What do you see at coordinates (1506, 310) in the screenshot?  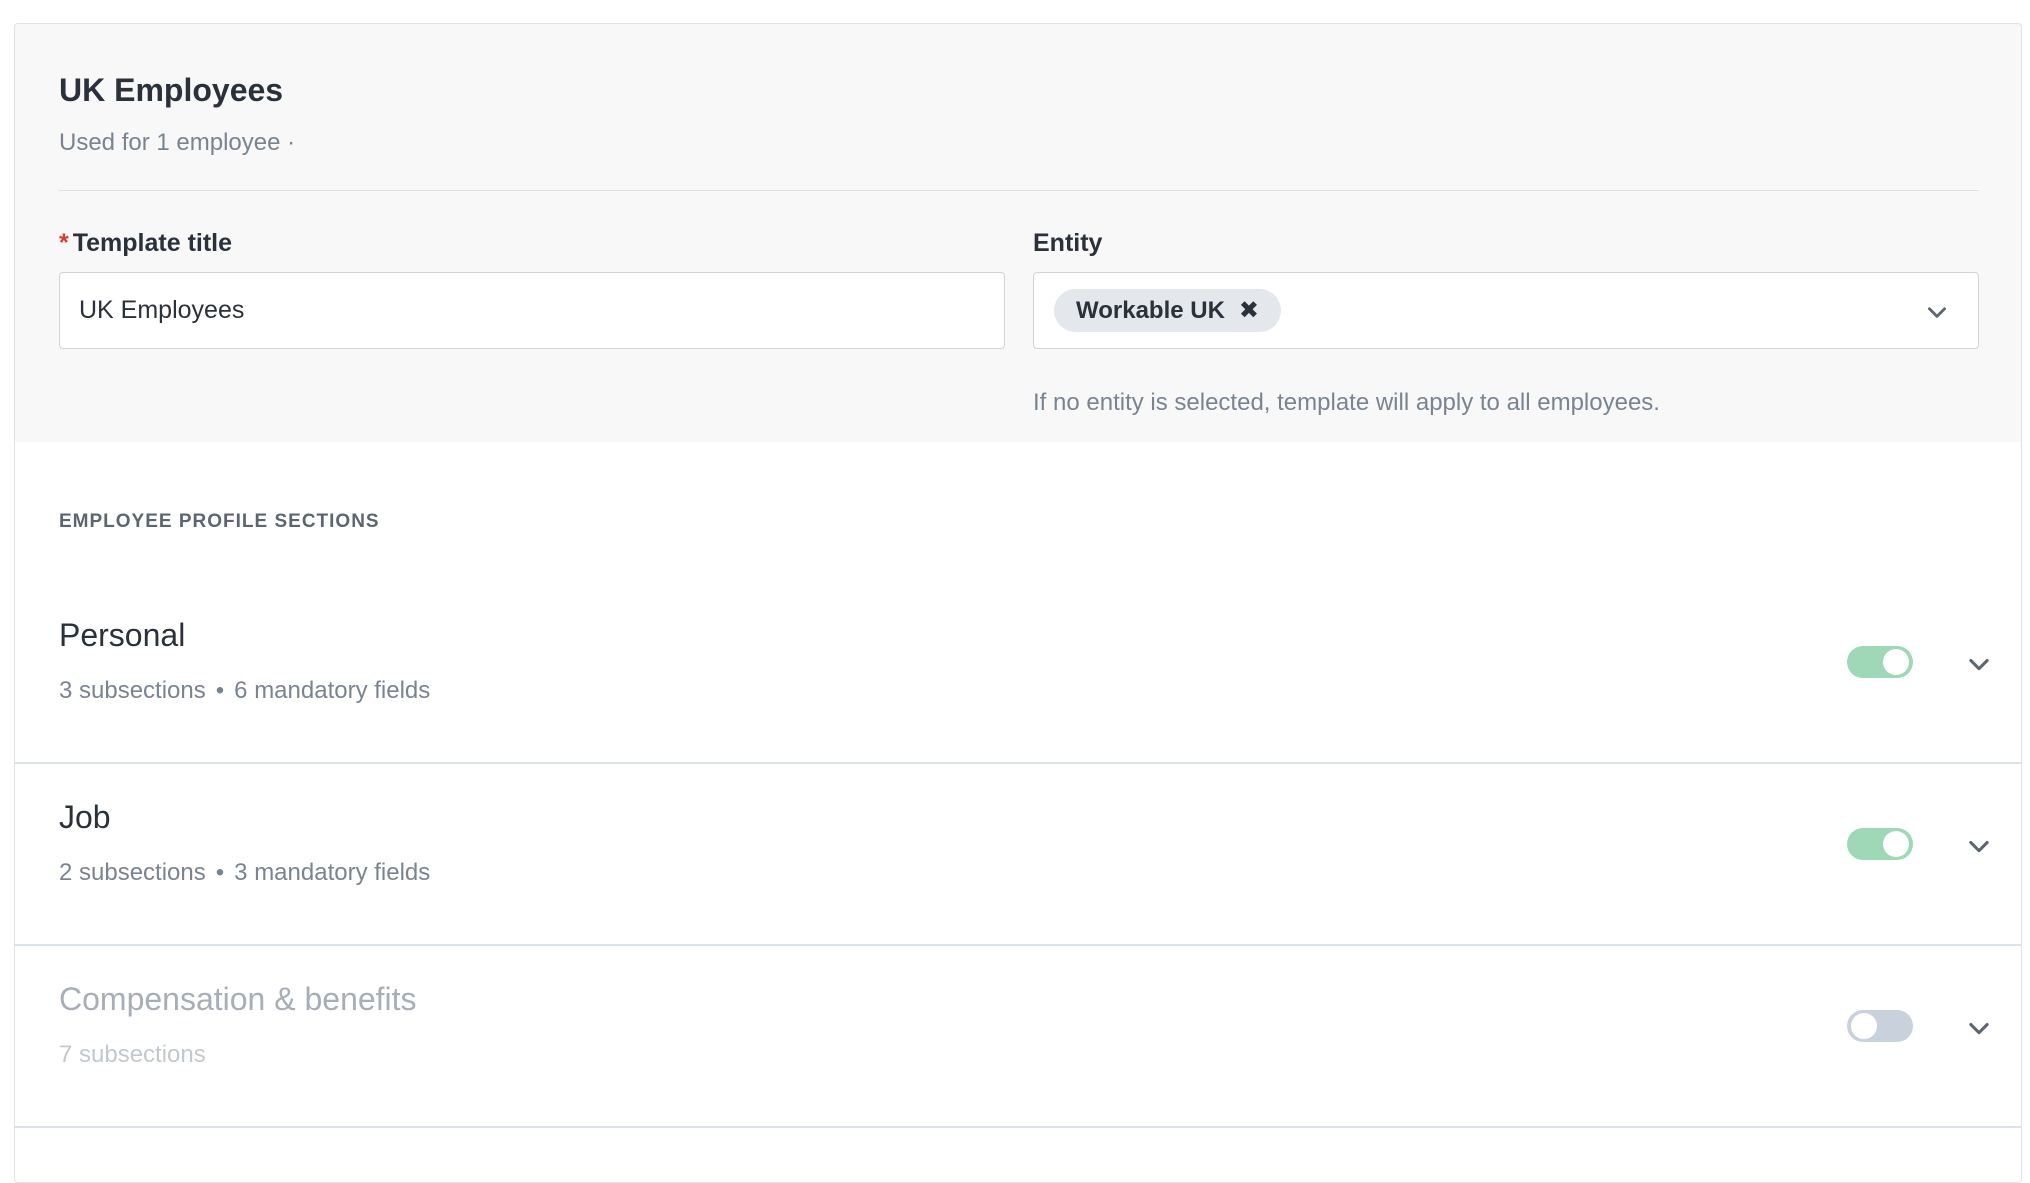 I see `entity-select: Workable UK ✖` at bounding box center [1506, 310].